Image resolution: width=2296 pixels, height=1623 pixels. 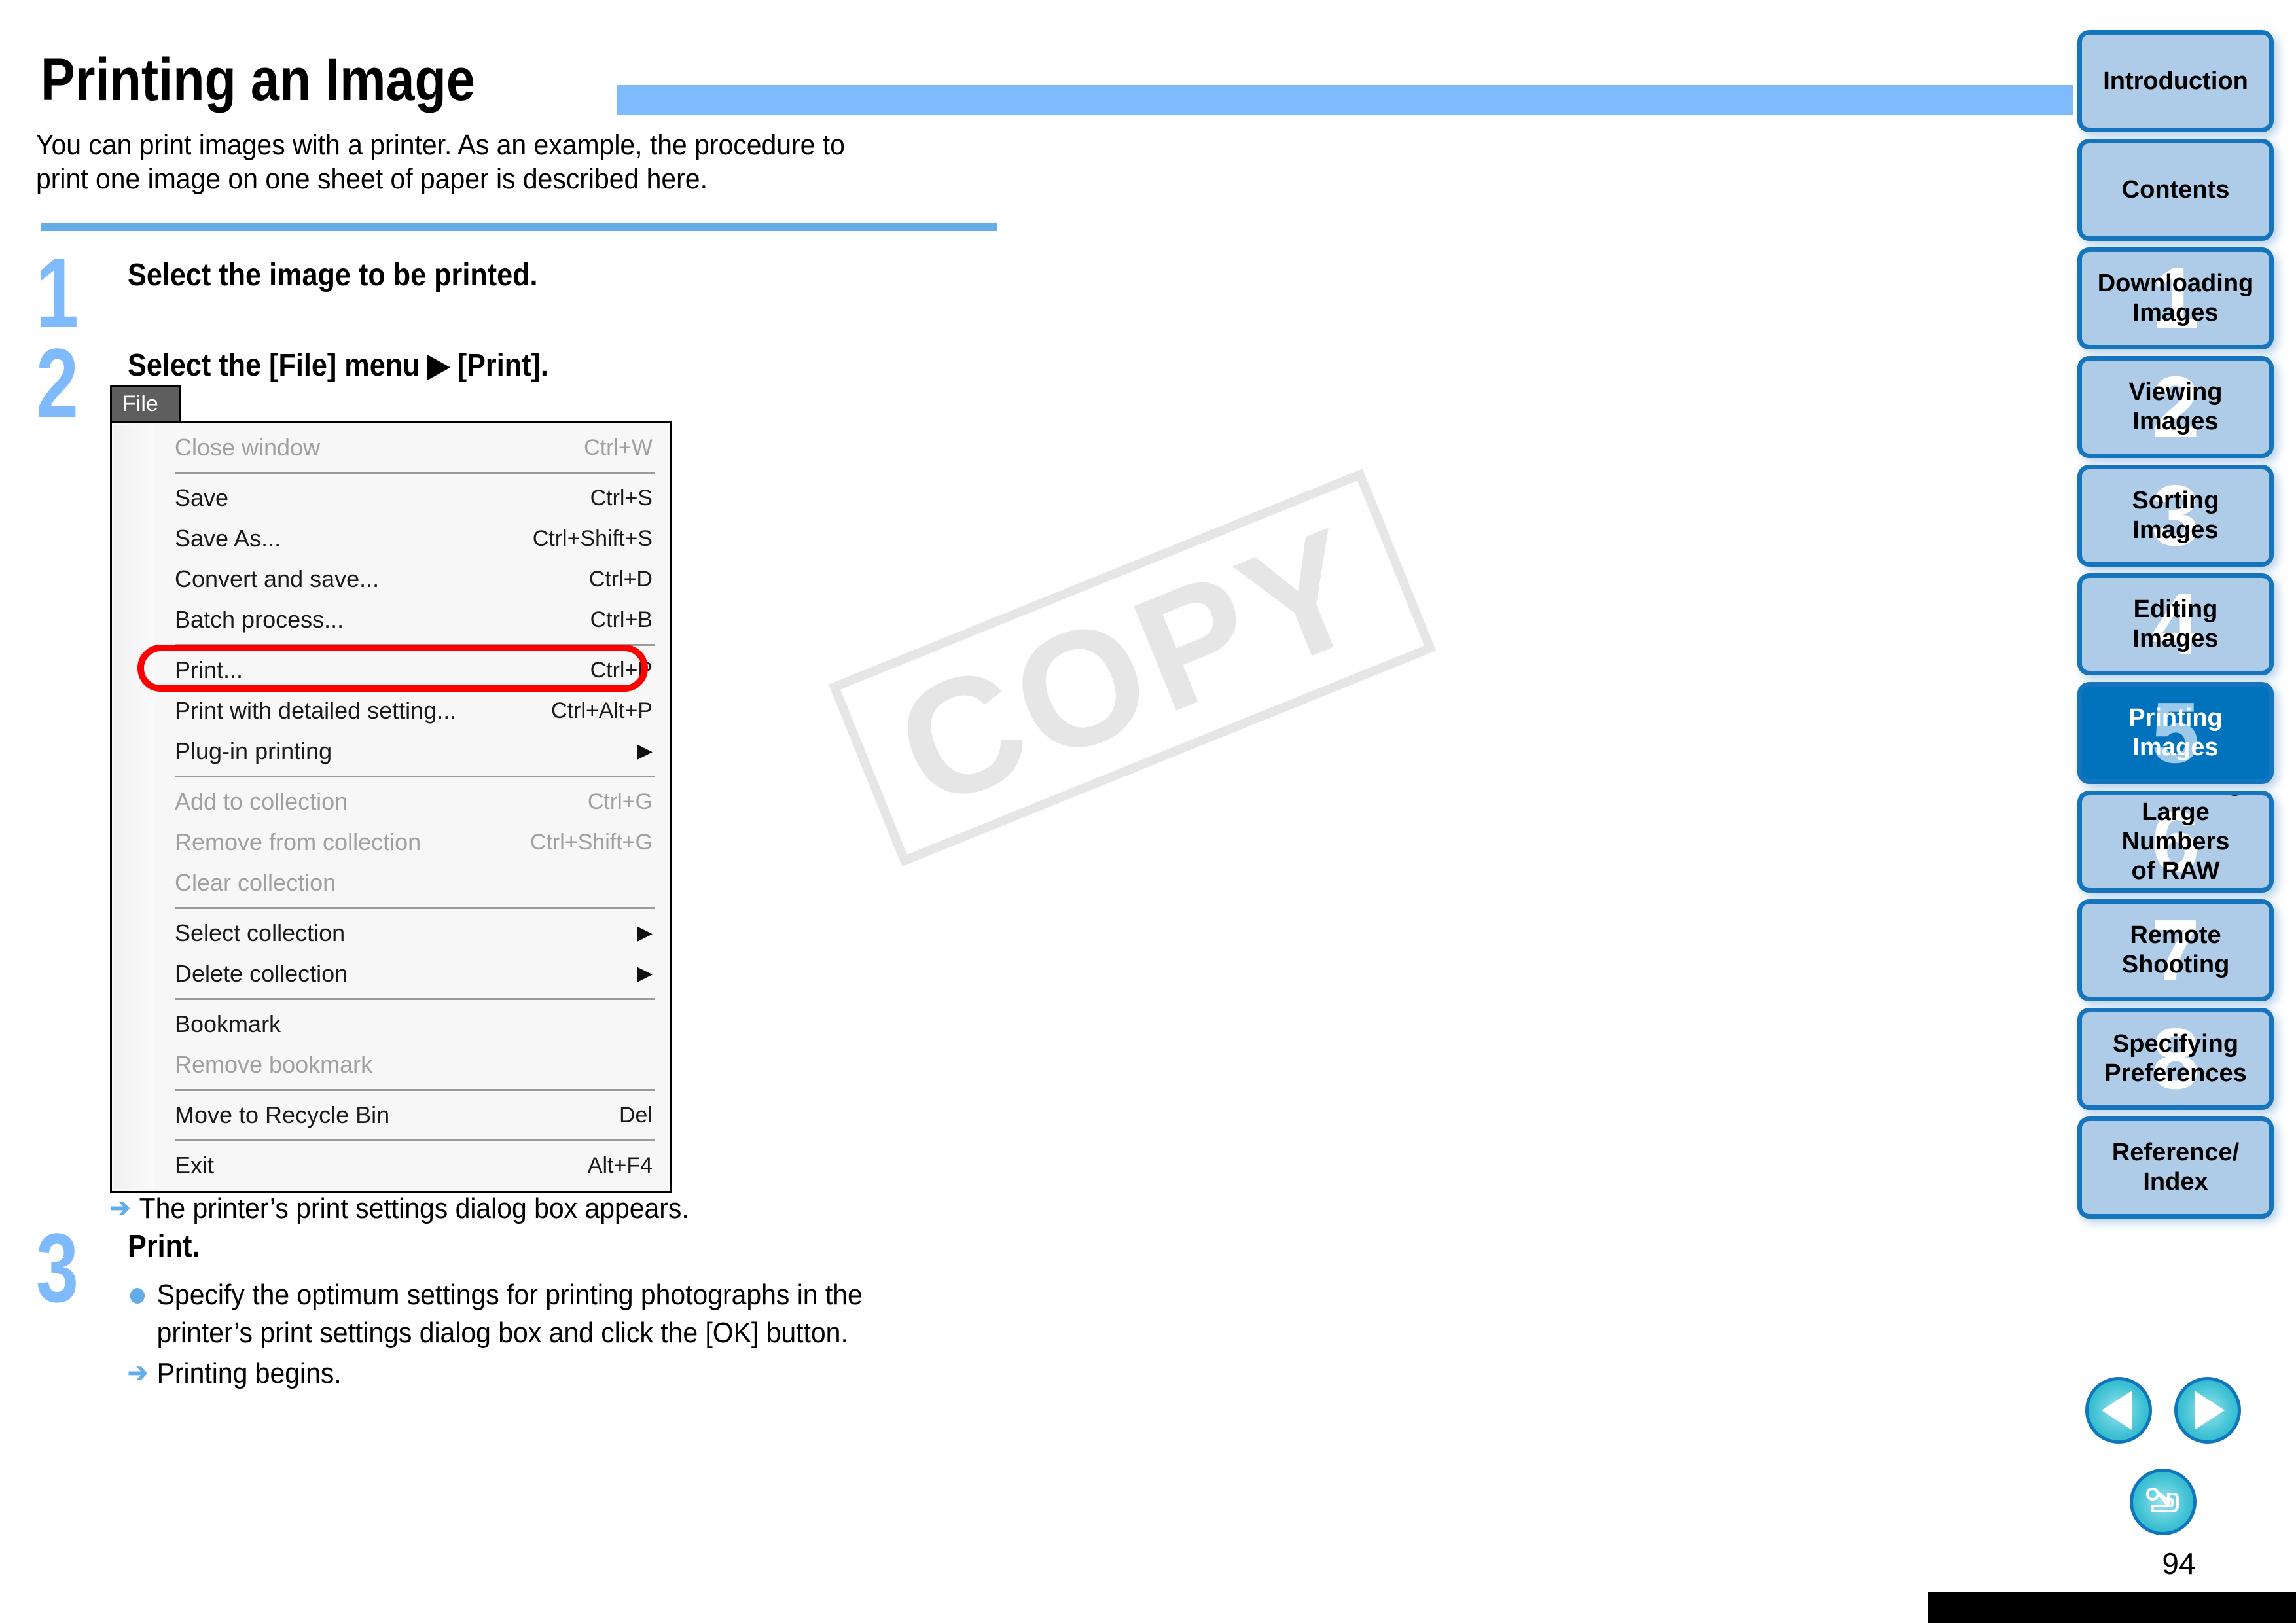 What do you see at coordinates (57, 1268) in the screenshot?
I see `step-3-number: 3` at bounding box center [57, 1268].